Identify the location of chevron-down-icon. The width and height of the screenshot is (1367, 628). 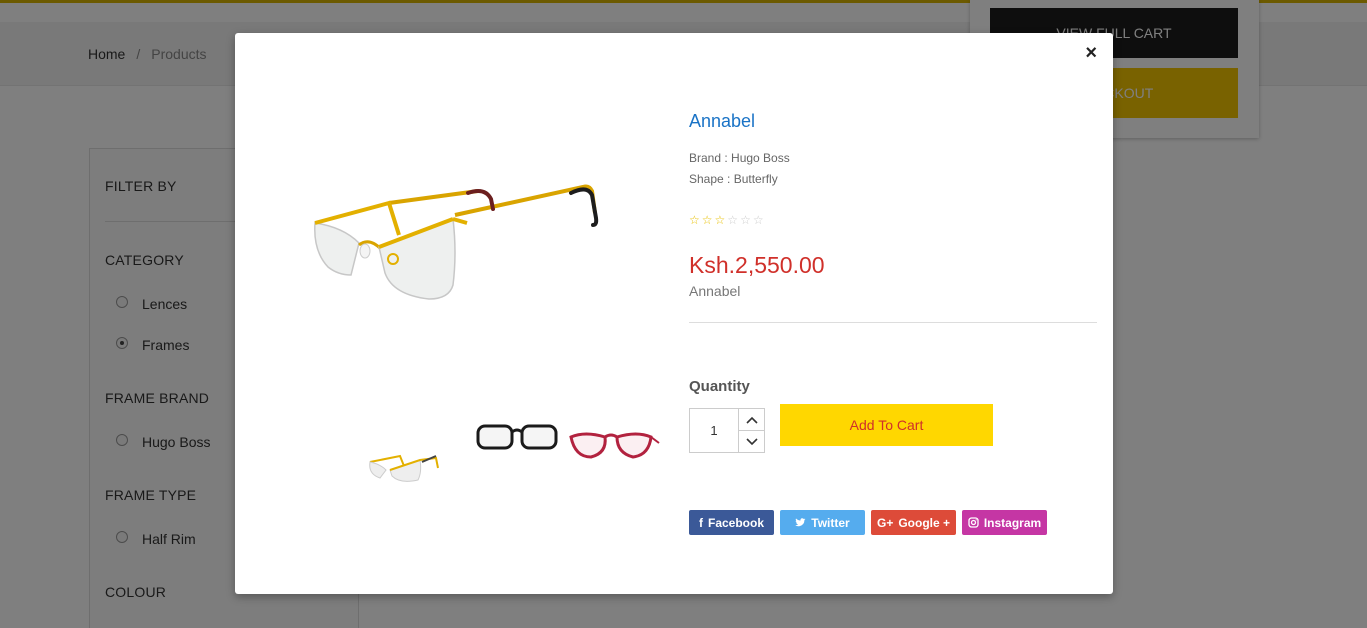
(751, 441).